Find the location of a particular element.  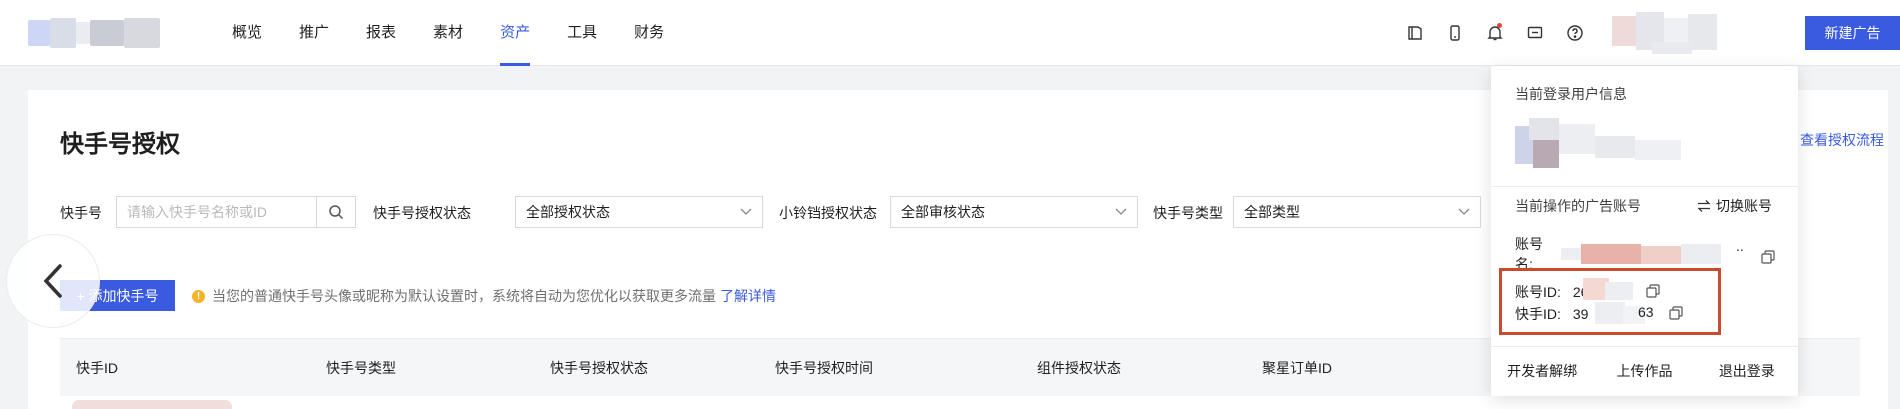

auth-status-select: 全部授权状态 is located at coordinates (639, 212).